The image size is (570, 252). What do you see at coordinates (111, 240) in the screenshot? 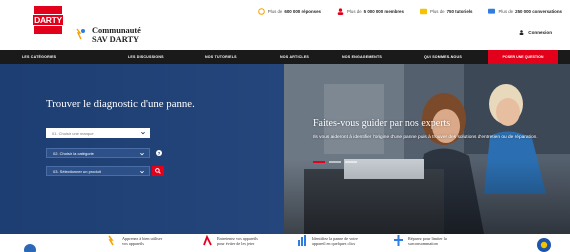
I see `bulb-icon` at bounding box center [111, 240].